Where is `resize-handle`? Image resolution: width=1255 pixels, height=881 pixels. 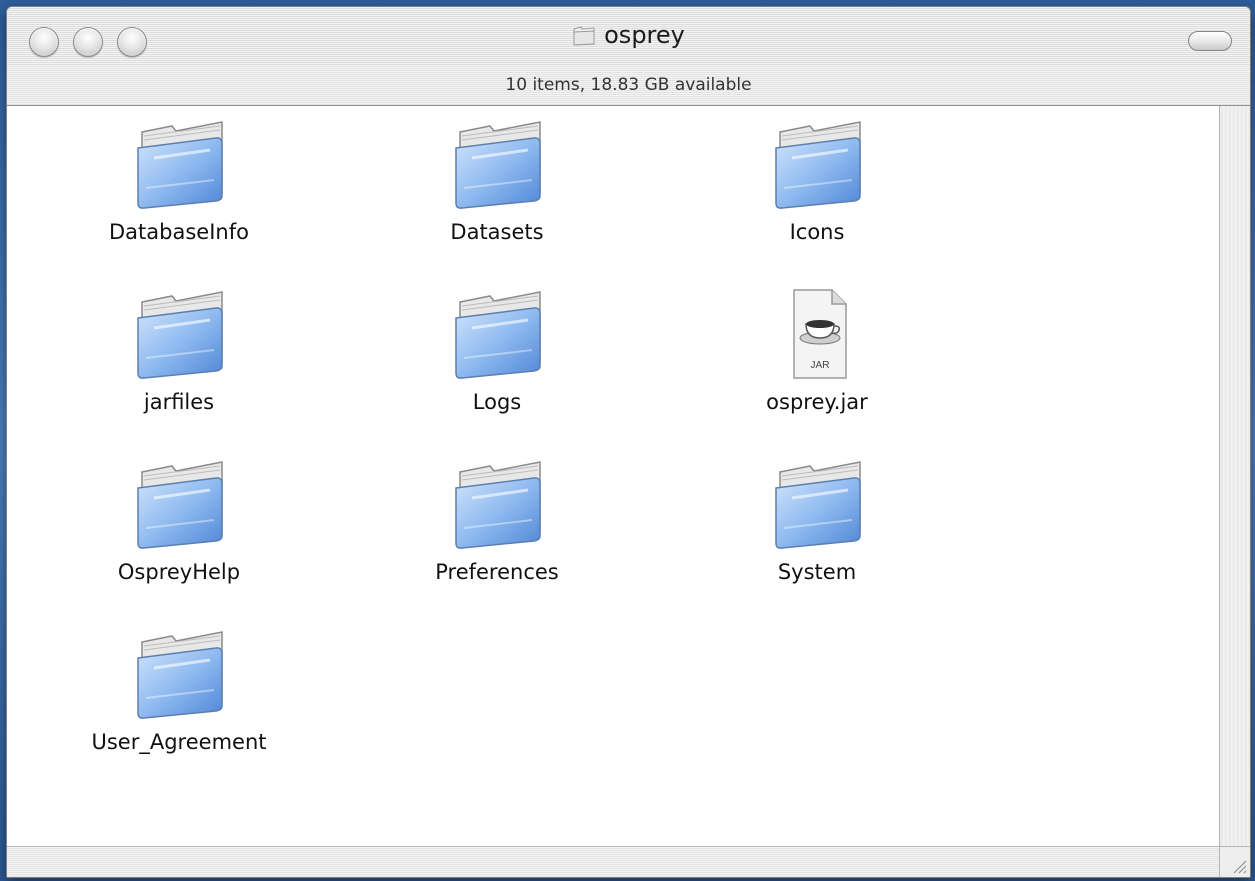 resize-handle is located at coordinates (1234, 861).